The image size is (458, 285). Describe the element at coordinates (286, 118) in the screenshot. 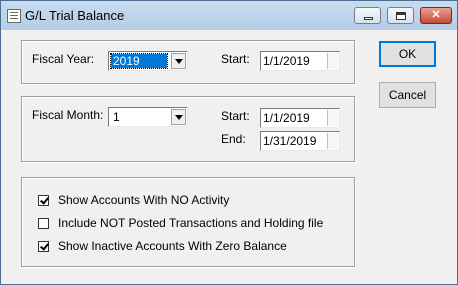

I see `fiscal-month-start-value: 1/1/2019` at that location.